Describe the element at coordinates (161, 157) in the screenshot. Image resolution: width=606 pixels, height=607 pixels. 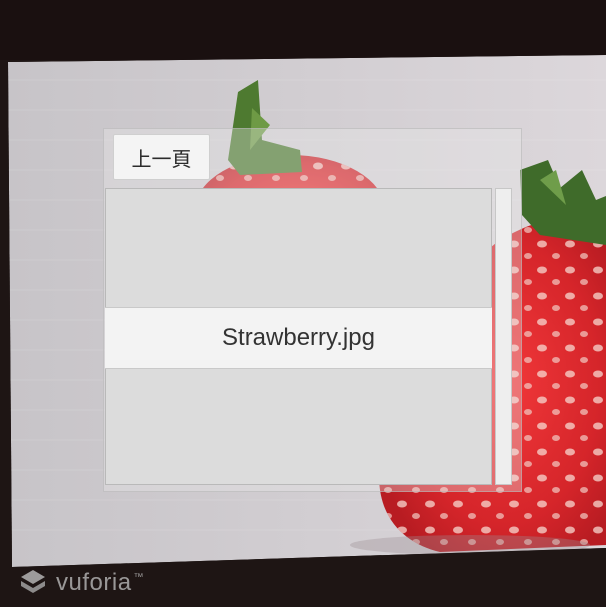
I see `previous-page-button: 上一頁` at that location.